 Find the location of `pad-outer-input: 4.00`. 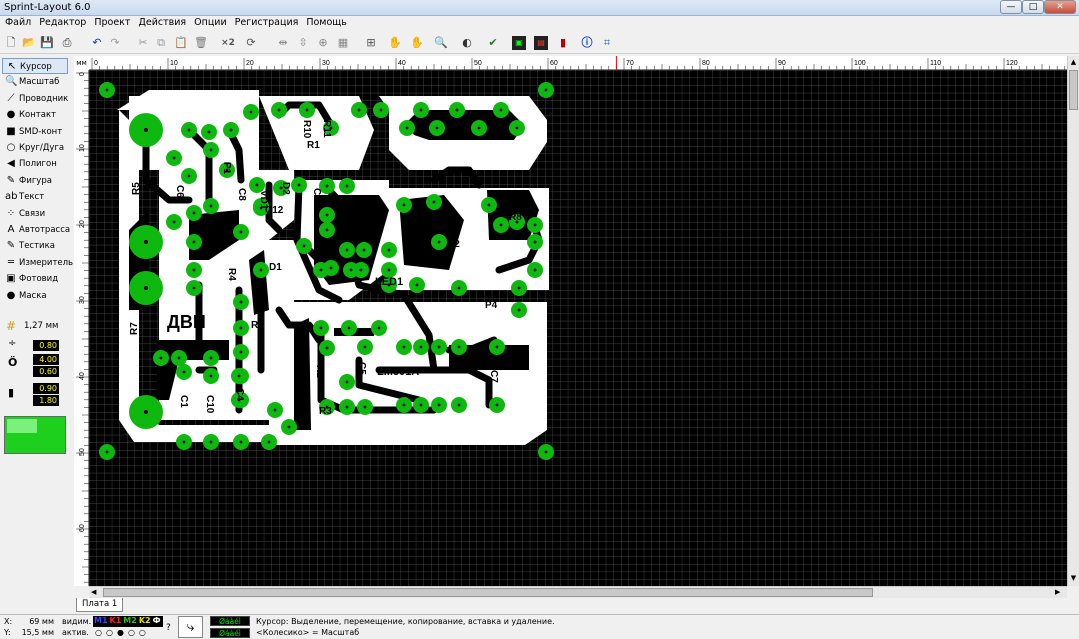

pad-outer-input: 4.00 is located at coordinates (46, 359).